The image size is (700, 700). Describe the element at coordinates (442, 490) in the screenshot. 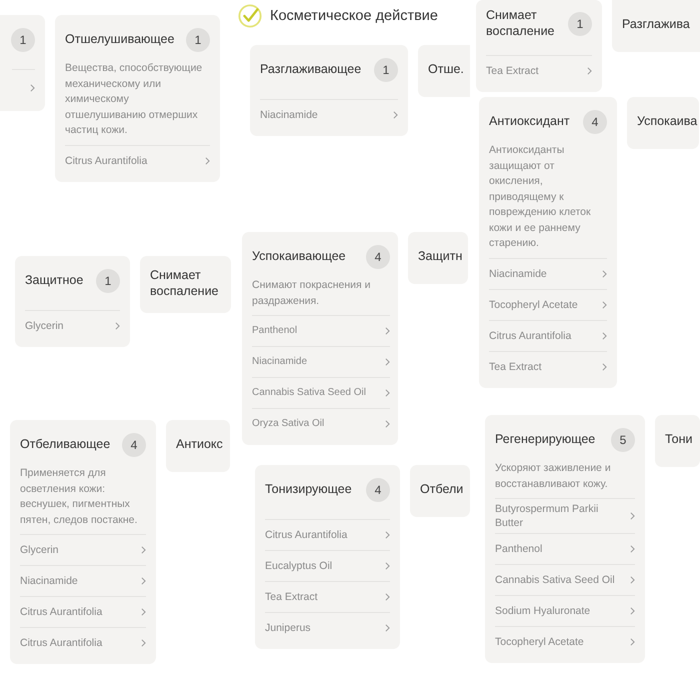

I see `card-title: Отбели` at that location.